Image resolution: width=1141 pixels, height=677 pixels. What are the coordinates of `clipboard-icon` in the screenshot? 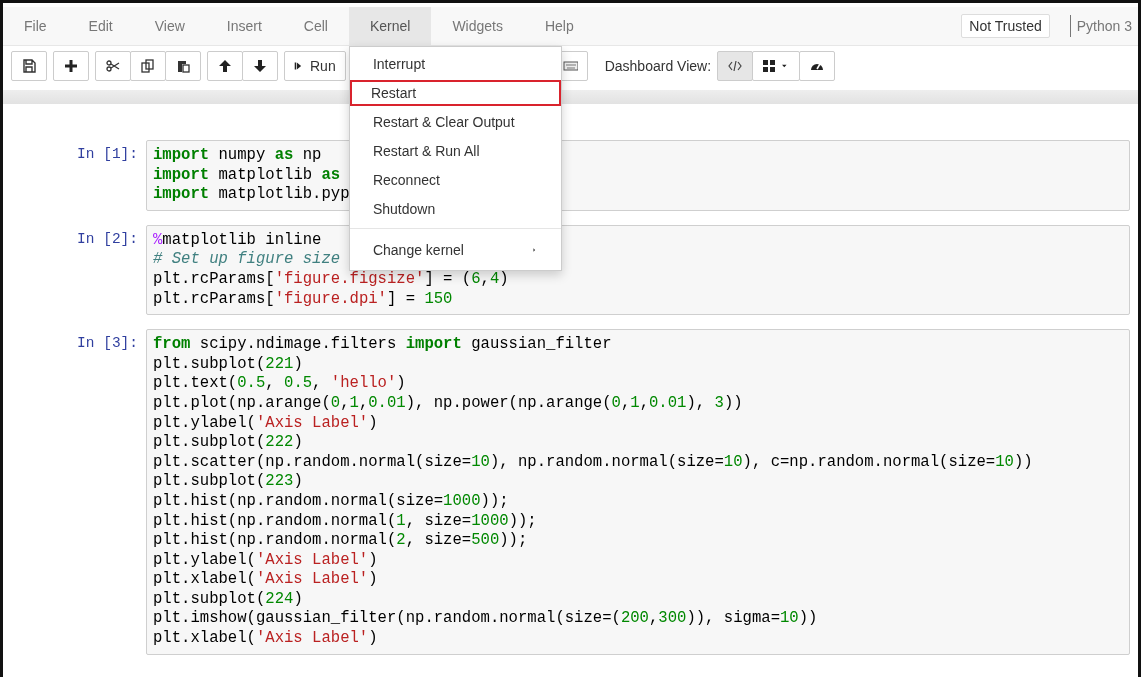 It's located at (183, 66).